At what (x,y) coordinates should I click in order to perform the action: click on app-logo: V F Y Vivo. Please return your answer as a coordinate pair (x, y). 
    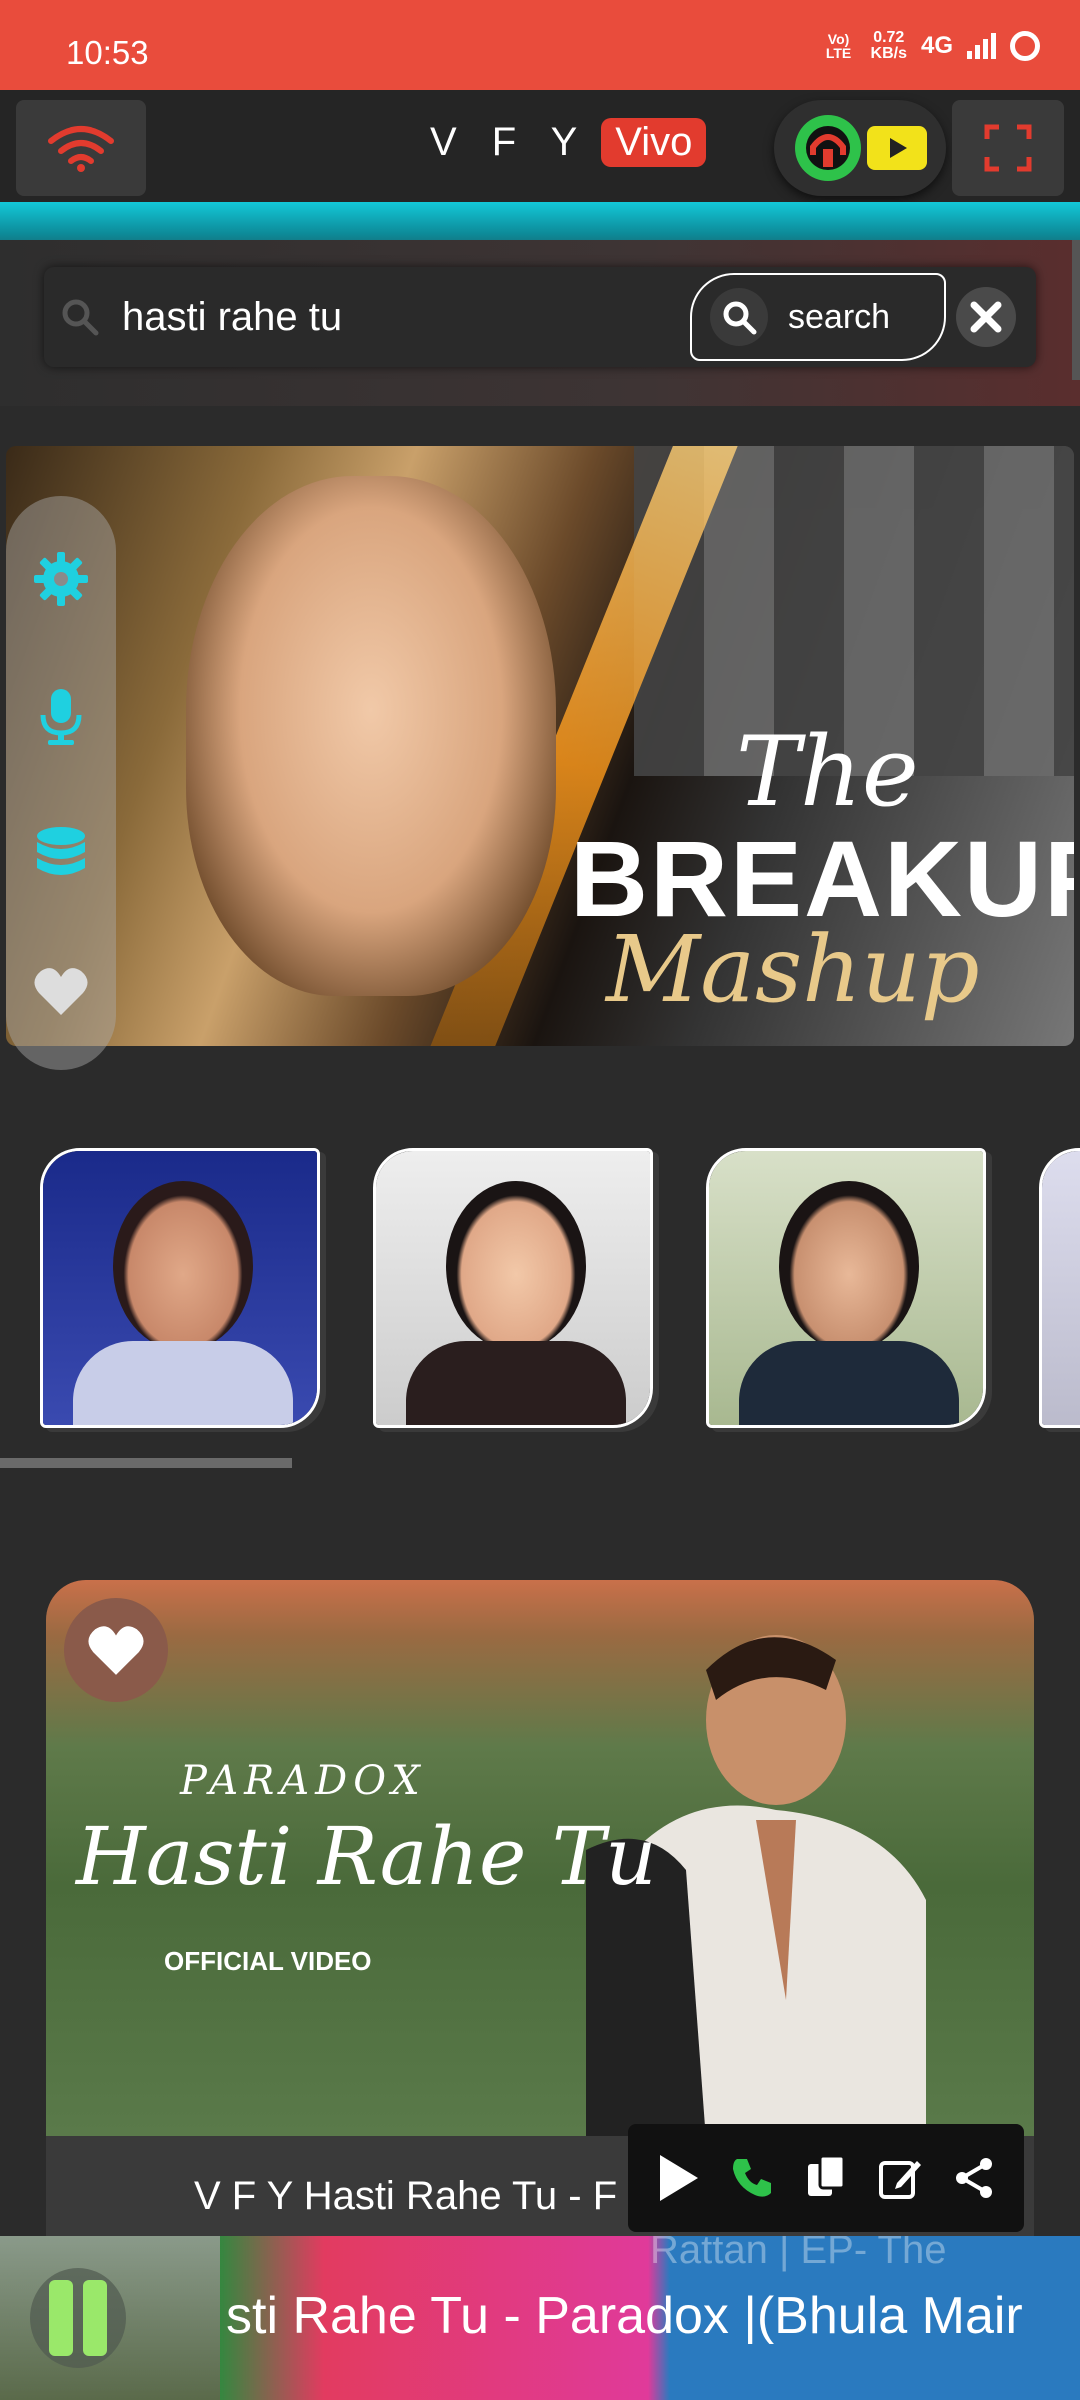
    Looking at the image, I should click on (568, 142).